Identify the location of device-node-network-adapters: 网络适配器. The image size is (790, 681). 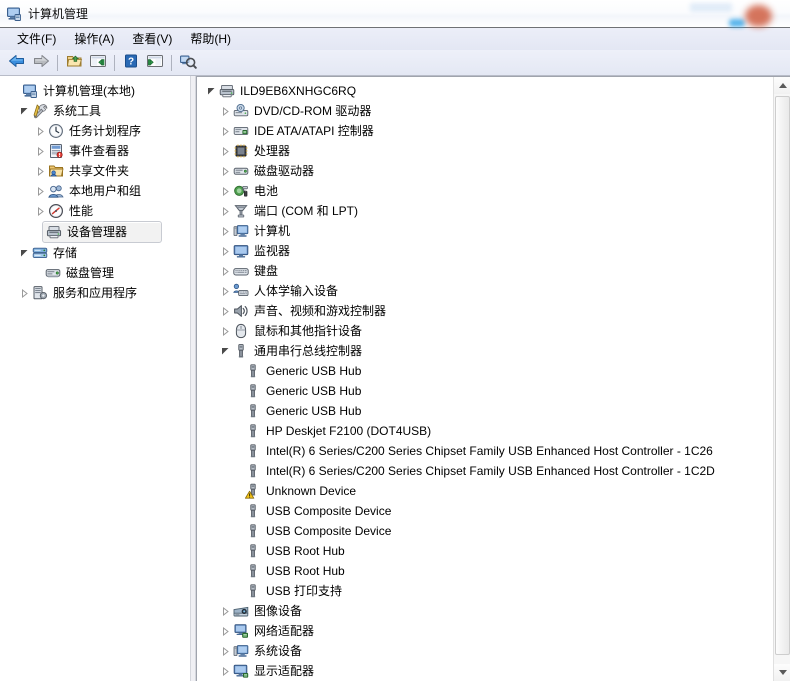
(485, 631).